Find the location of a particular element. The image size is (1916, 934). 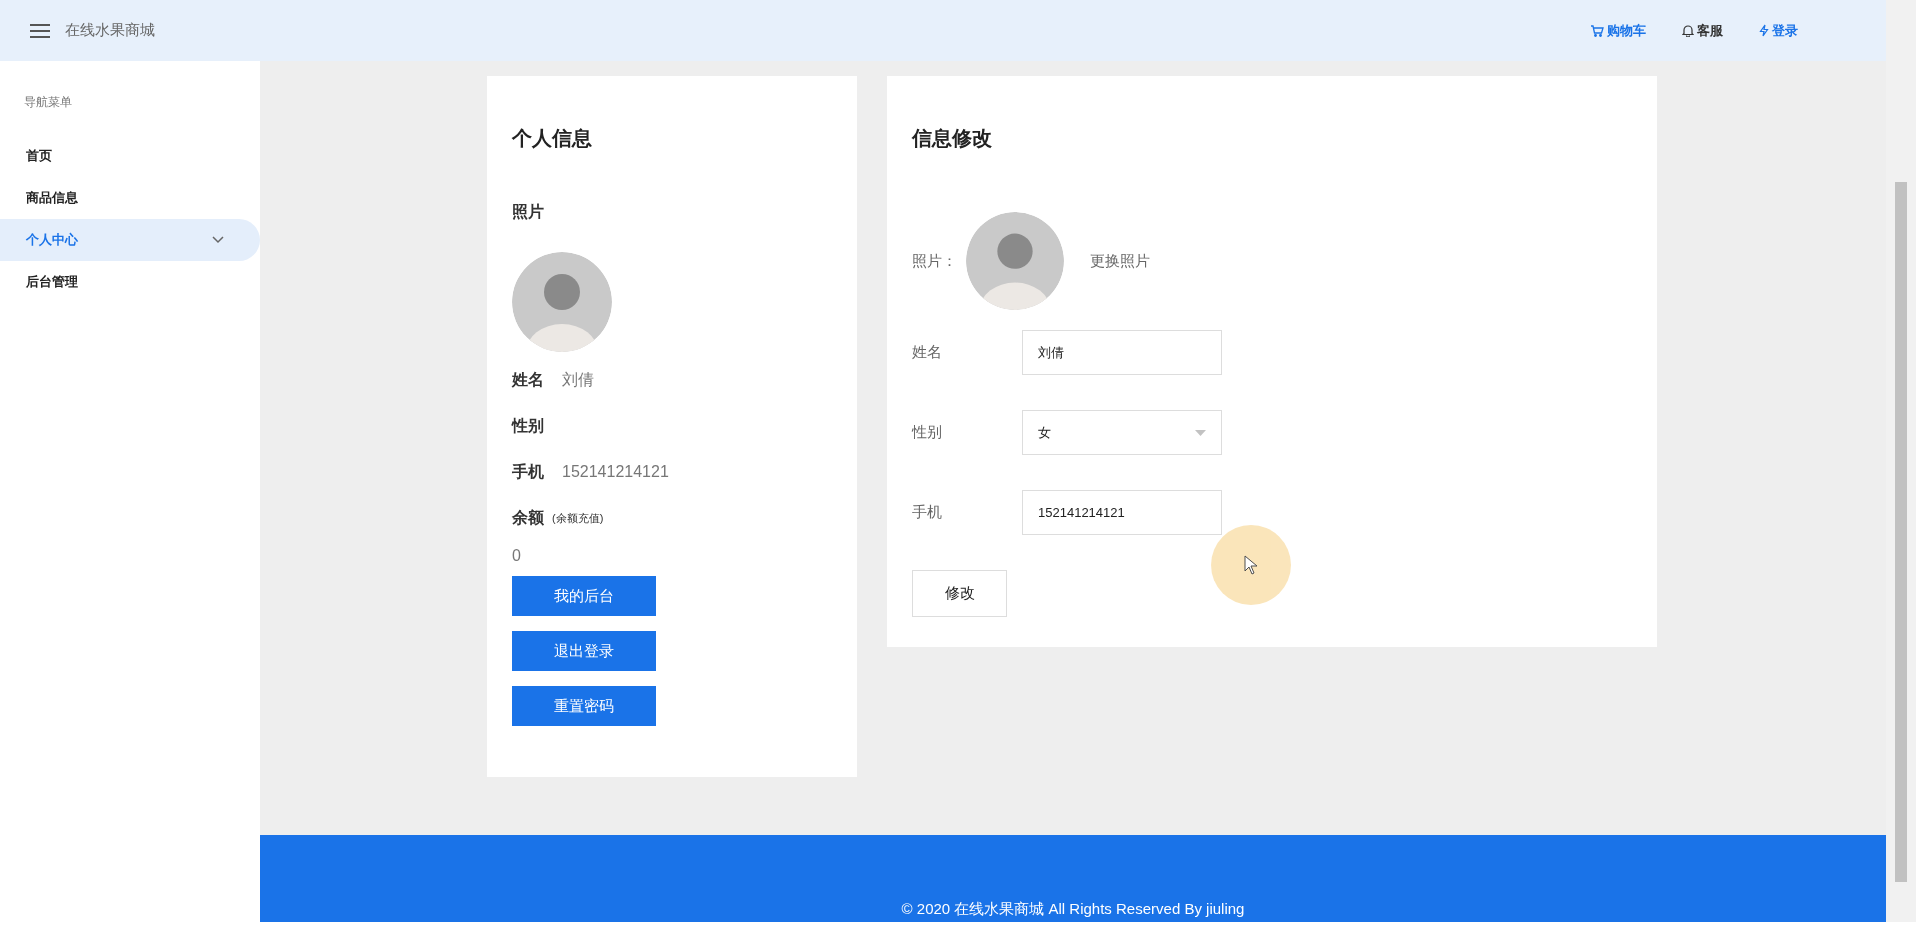

sidebar-heading: 导航菜单 is located at coordinates (48, 102).